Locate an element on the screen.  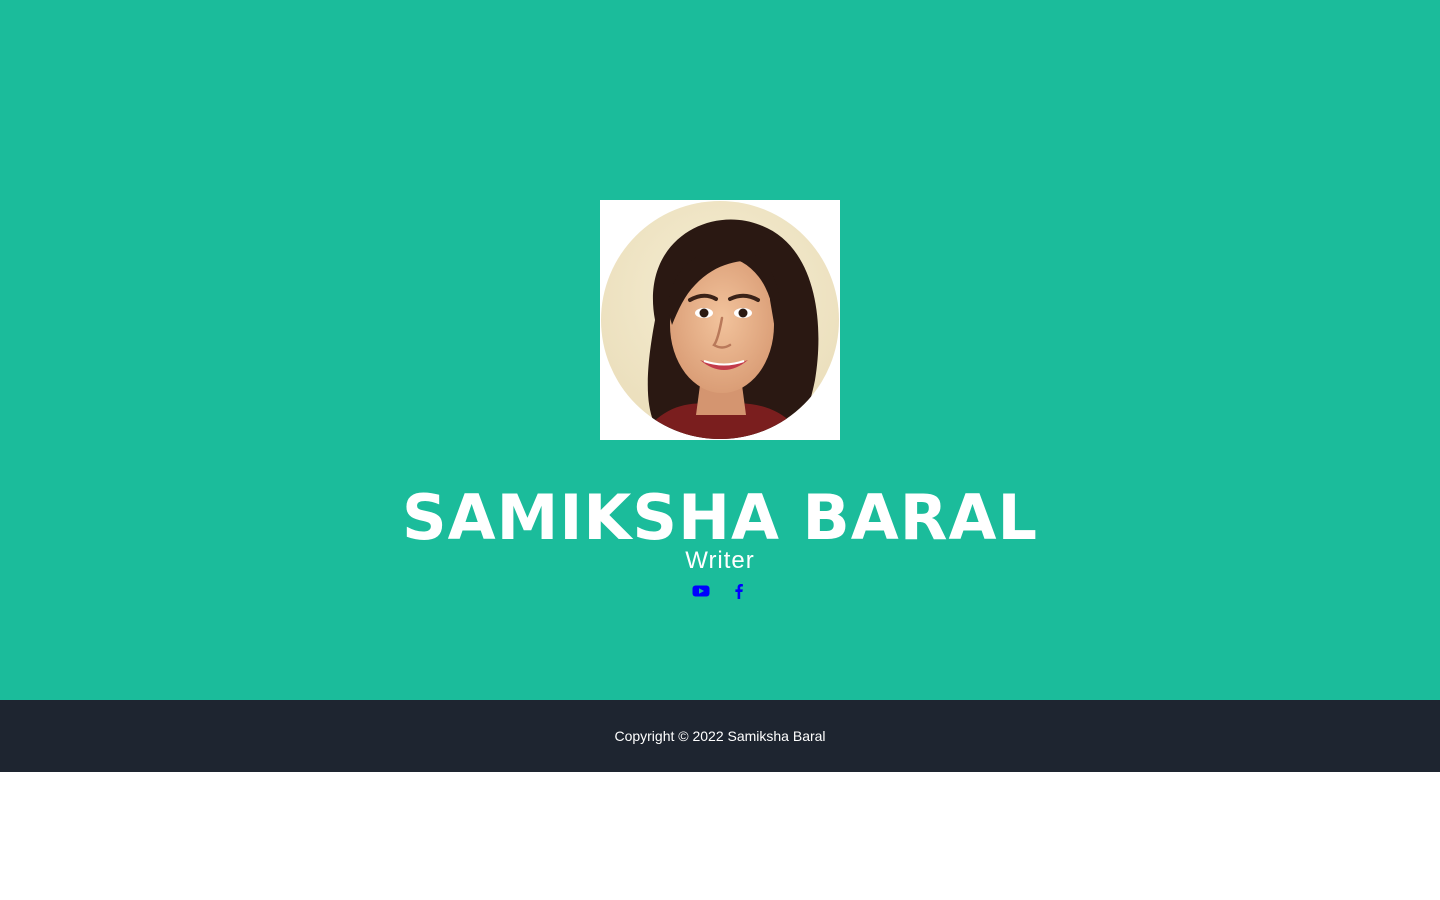
profile-photo is located at coordinates (720, 320).